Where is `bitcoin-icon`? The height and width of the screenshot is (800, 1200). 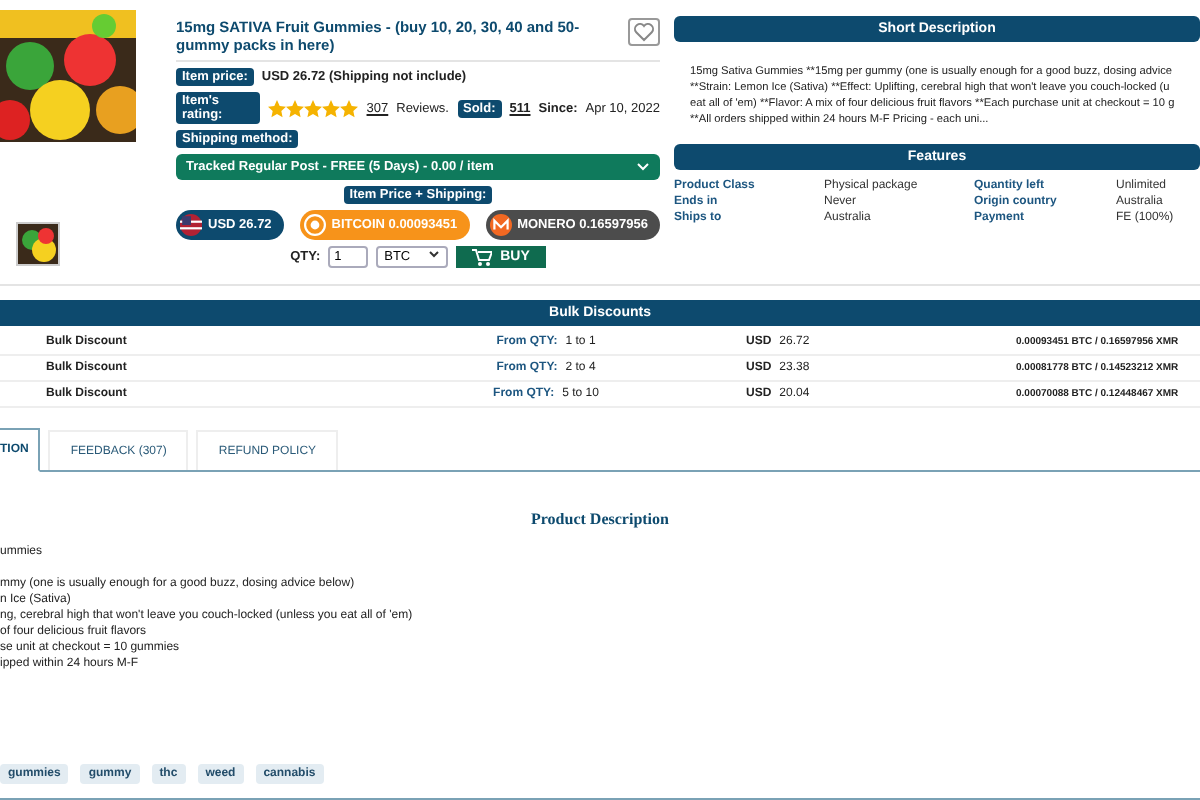 bitcoin-icon is located at coordinates (314, 225).